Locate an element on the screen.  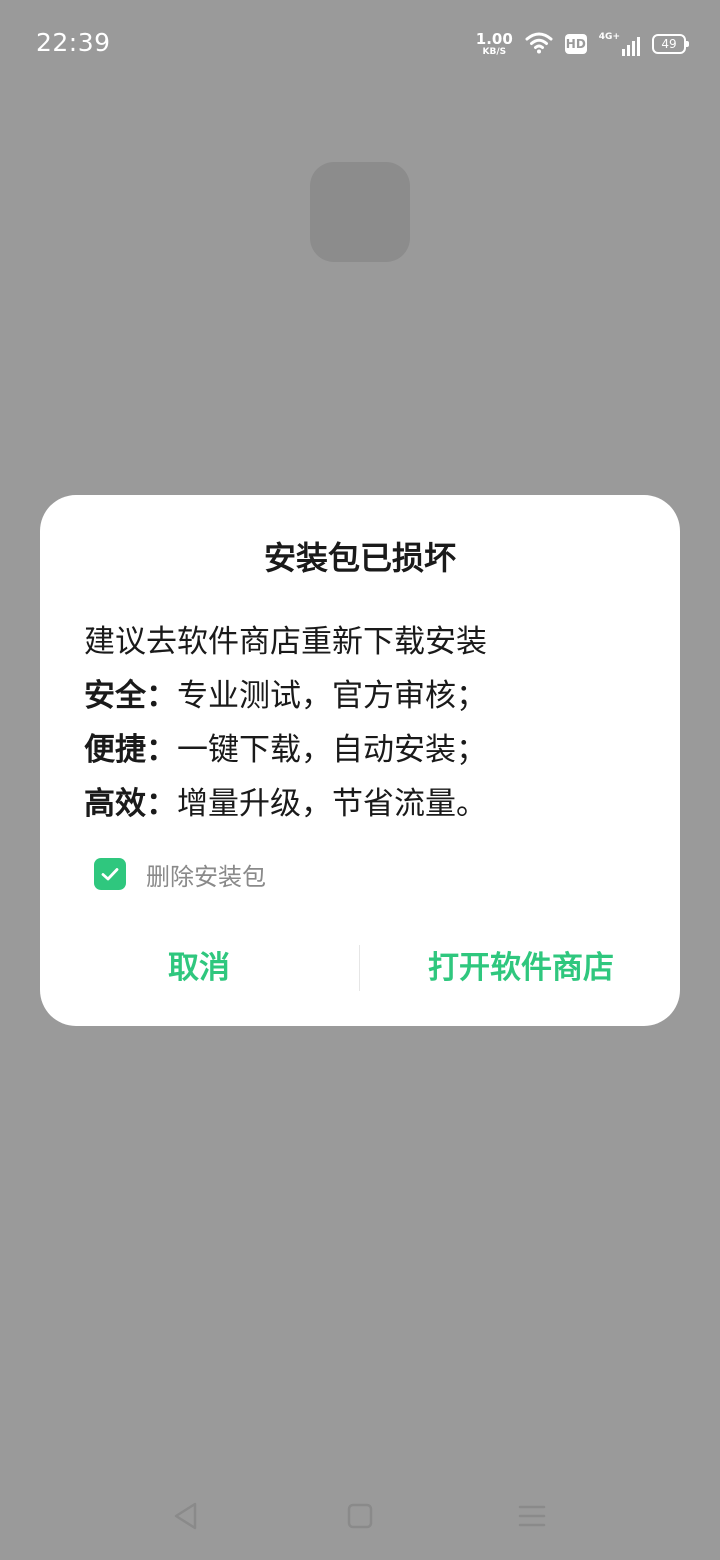
feature-line-safety: 安全：专业测试，官方审核； is located at coordinates (364, 696).